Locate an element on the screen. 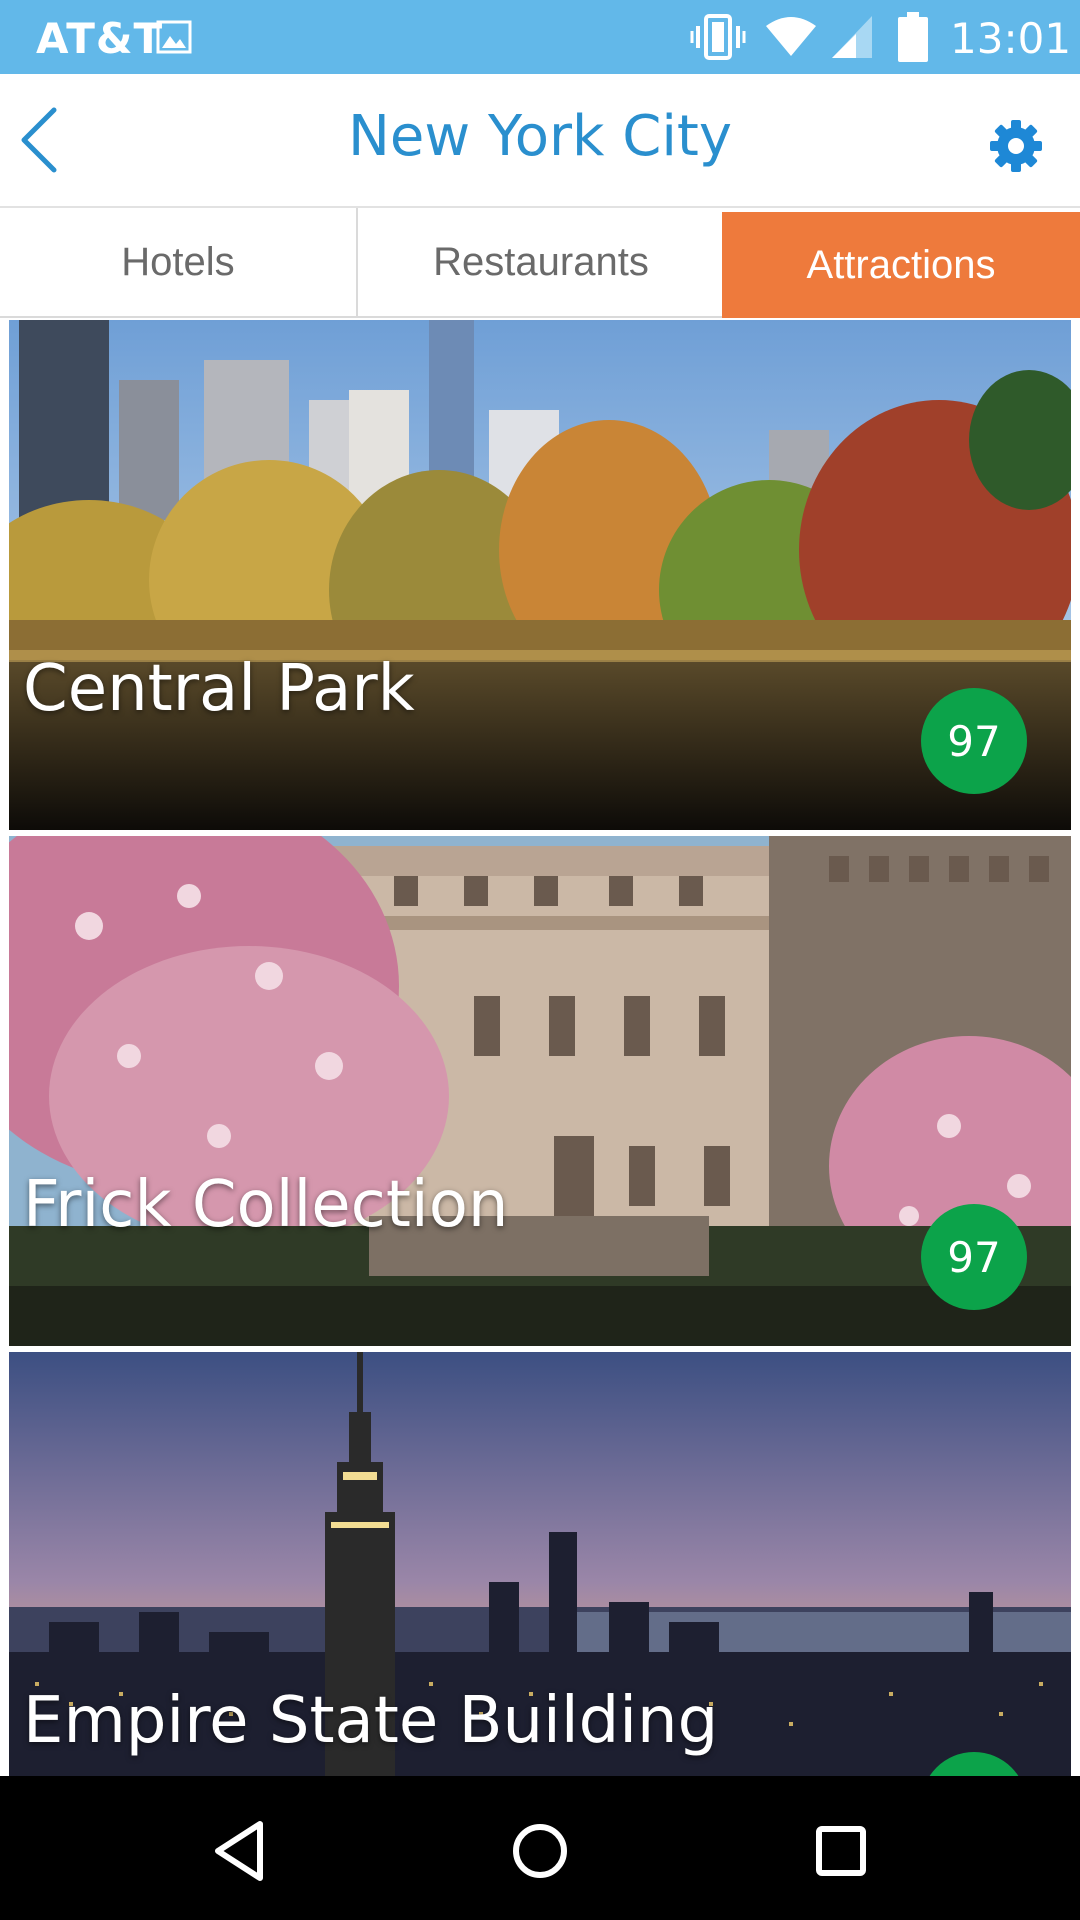  home-circle-icon is located at coordinates (540, 1851).